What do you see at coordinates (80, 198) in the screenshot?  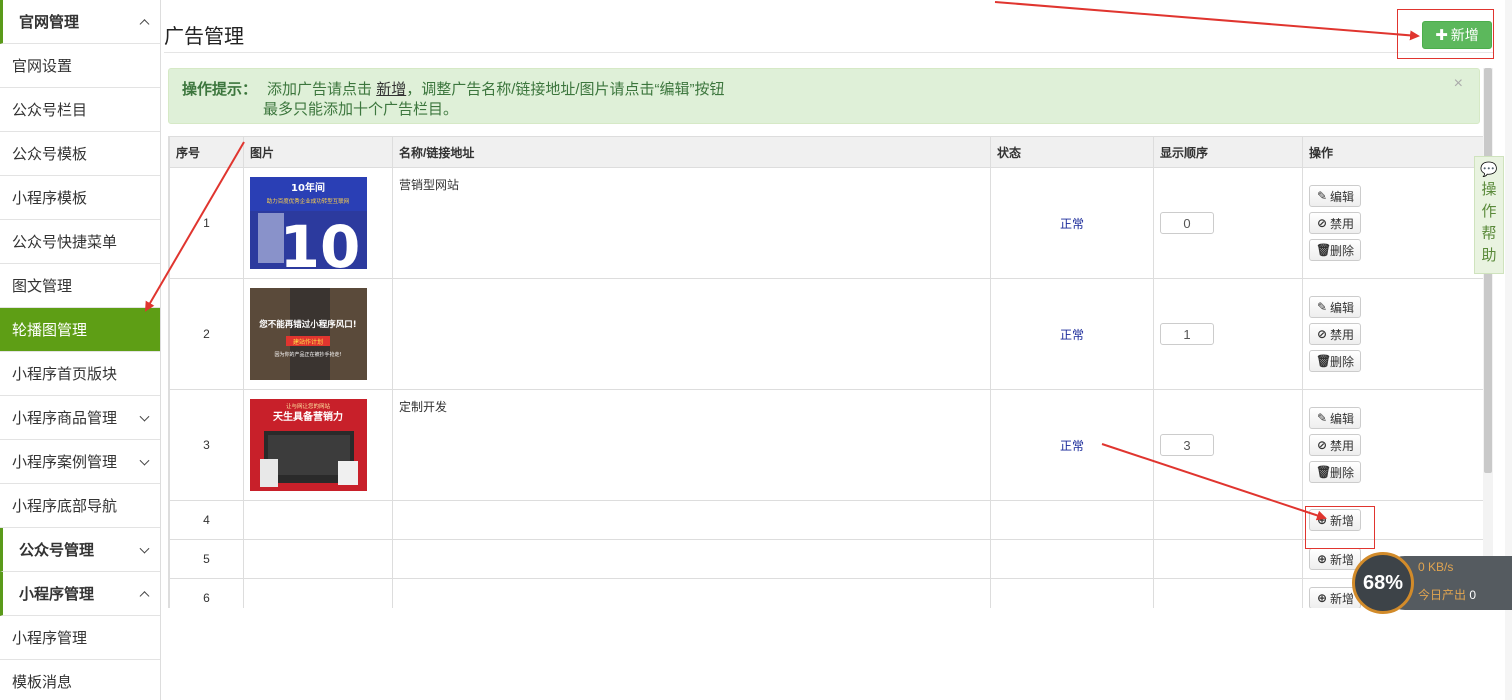 I see `sidebar-item-miniapp-templates: 小程序模板` at bounding box center [80, 198].